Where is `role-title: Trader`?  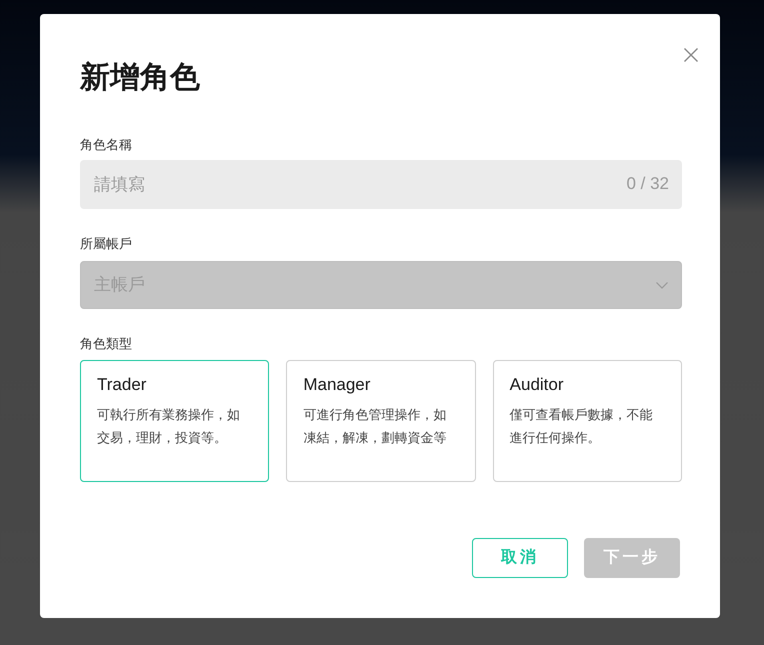 role-title: Trader is located at coordinates (121, 385).